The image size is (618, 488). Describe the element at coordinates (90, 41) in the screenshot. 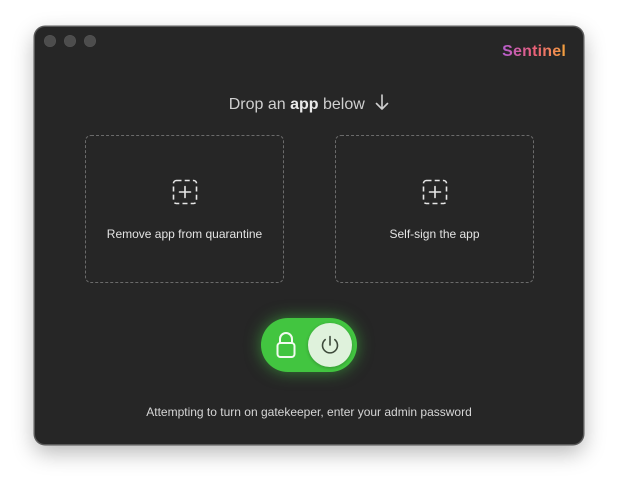

I see `zoom-button` at that location.